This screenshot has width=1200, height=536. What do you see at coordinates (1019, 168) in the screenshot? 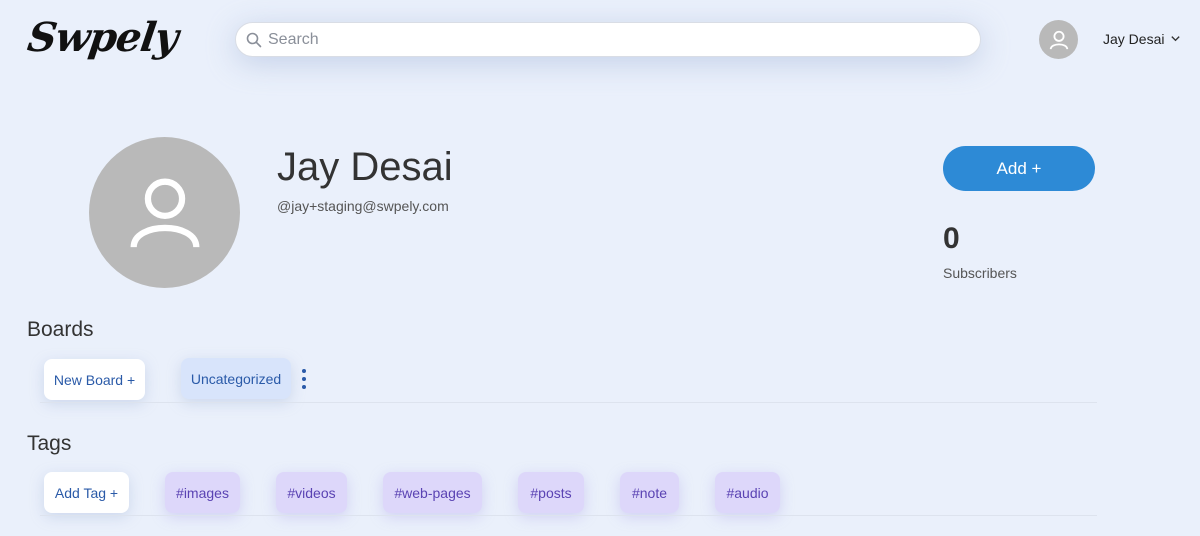
I see `add-button: Add +` at bounding box center [1019, 168].